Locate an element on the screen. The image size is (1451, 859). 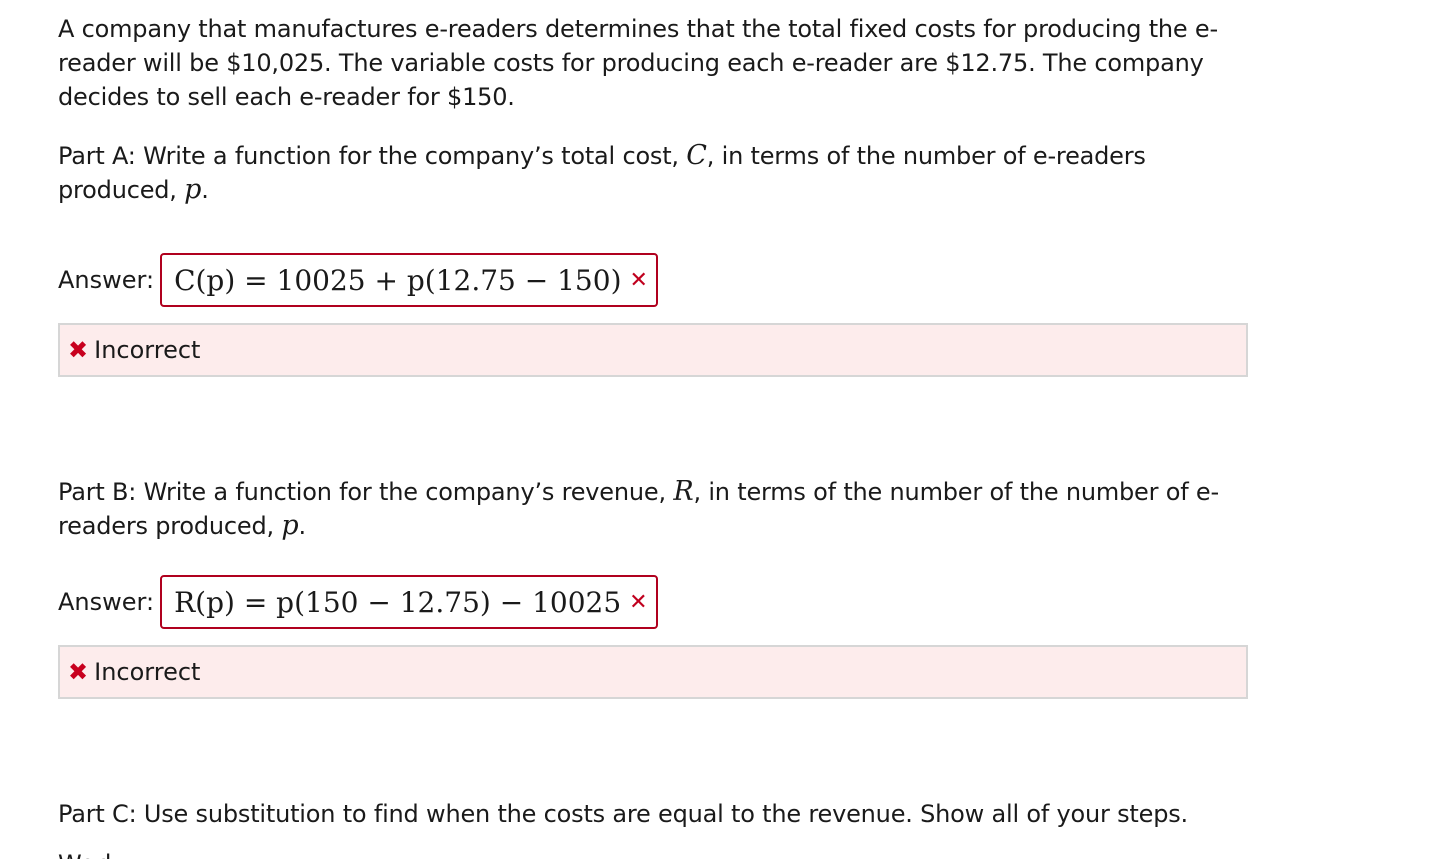
part-b-answer-field: R(p) = p(150 − 12.75) − 10025 ✕ is located at coordinates (409, 602).